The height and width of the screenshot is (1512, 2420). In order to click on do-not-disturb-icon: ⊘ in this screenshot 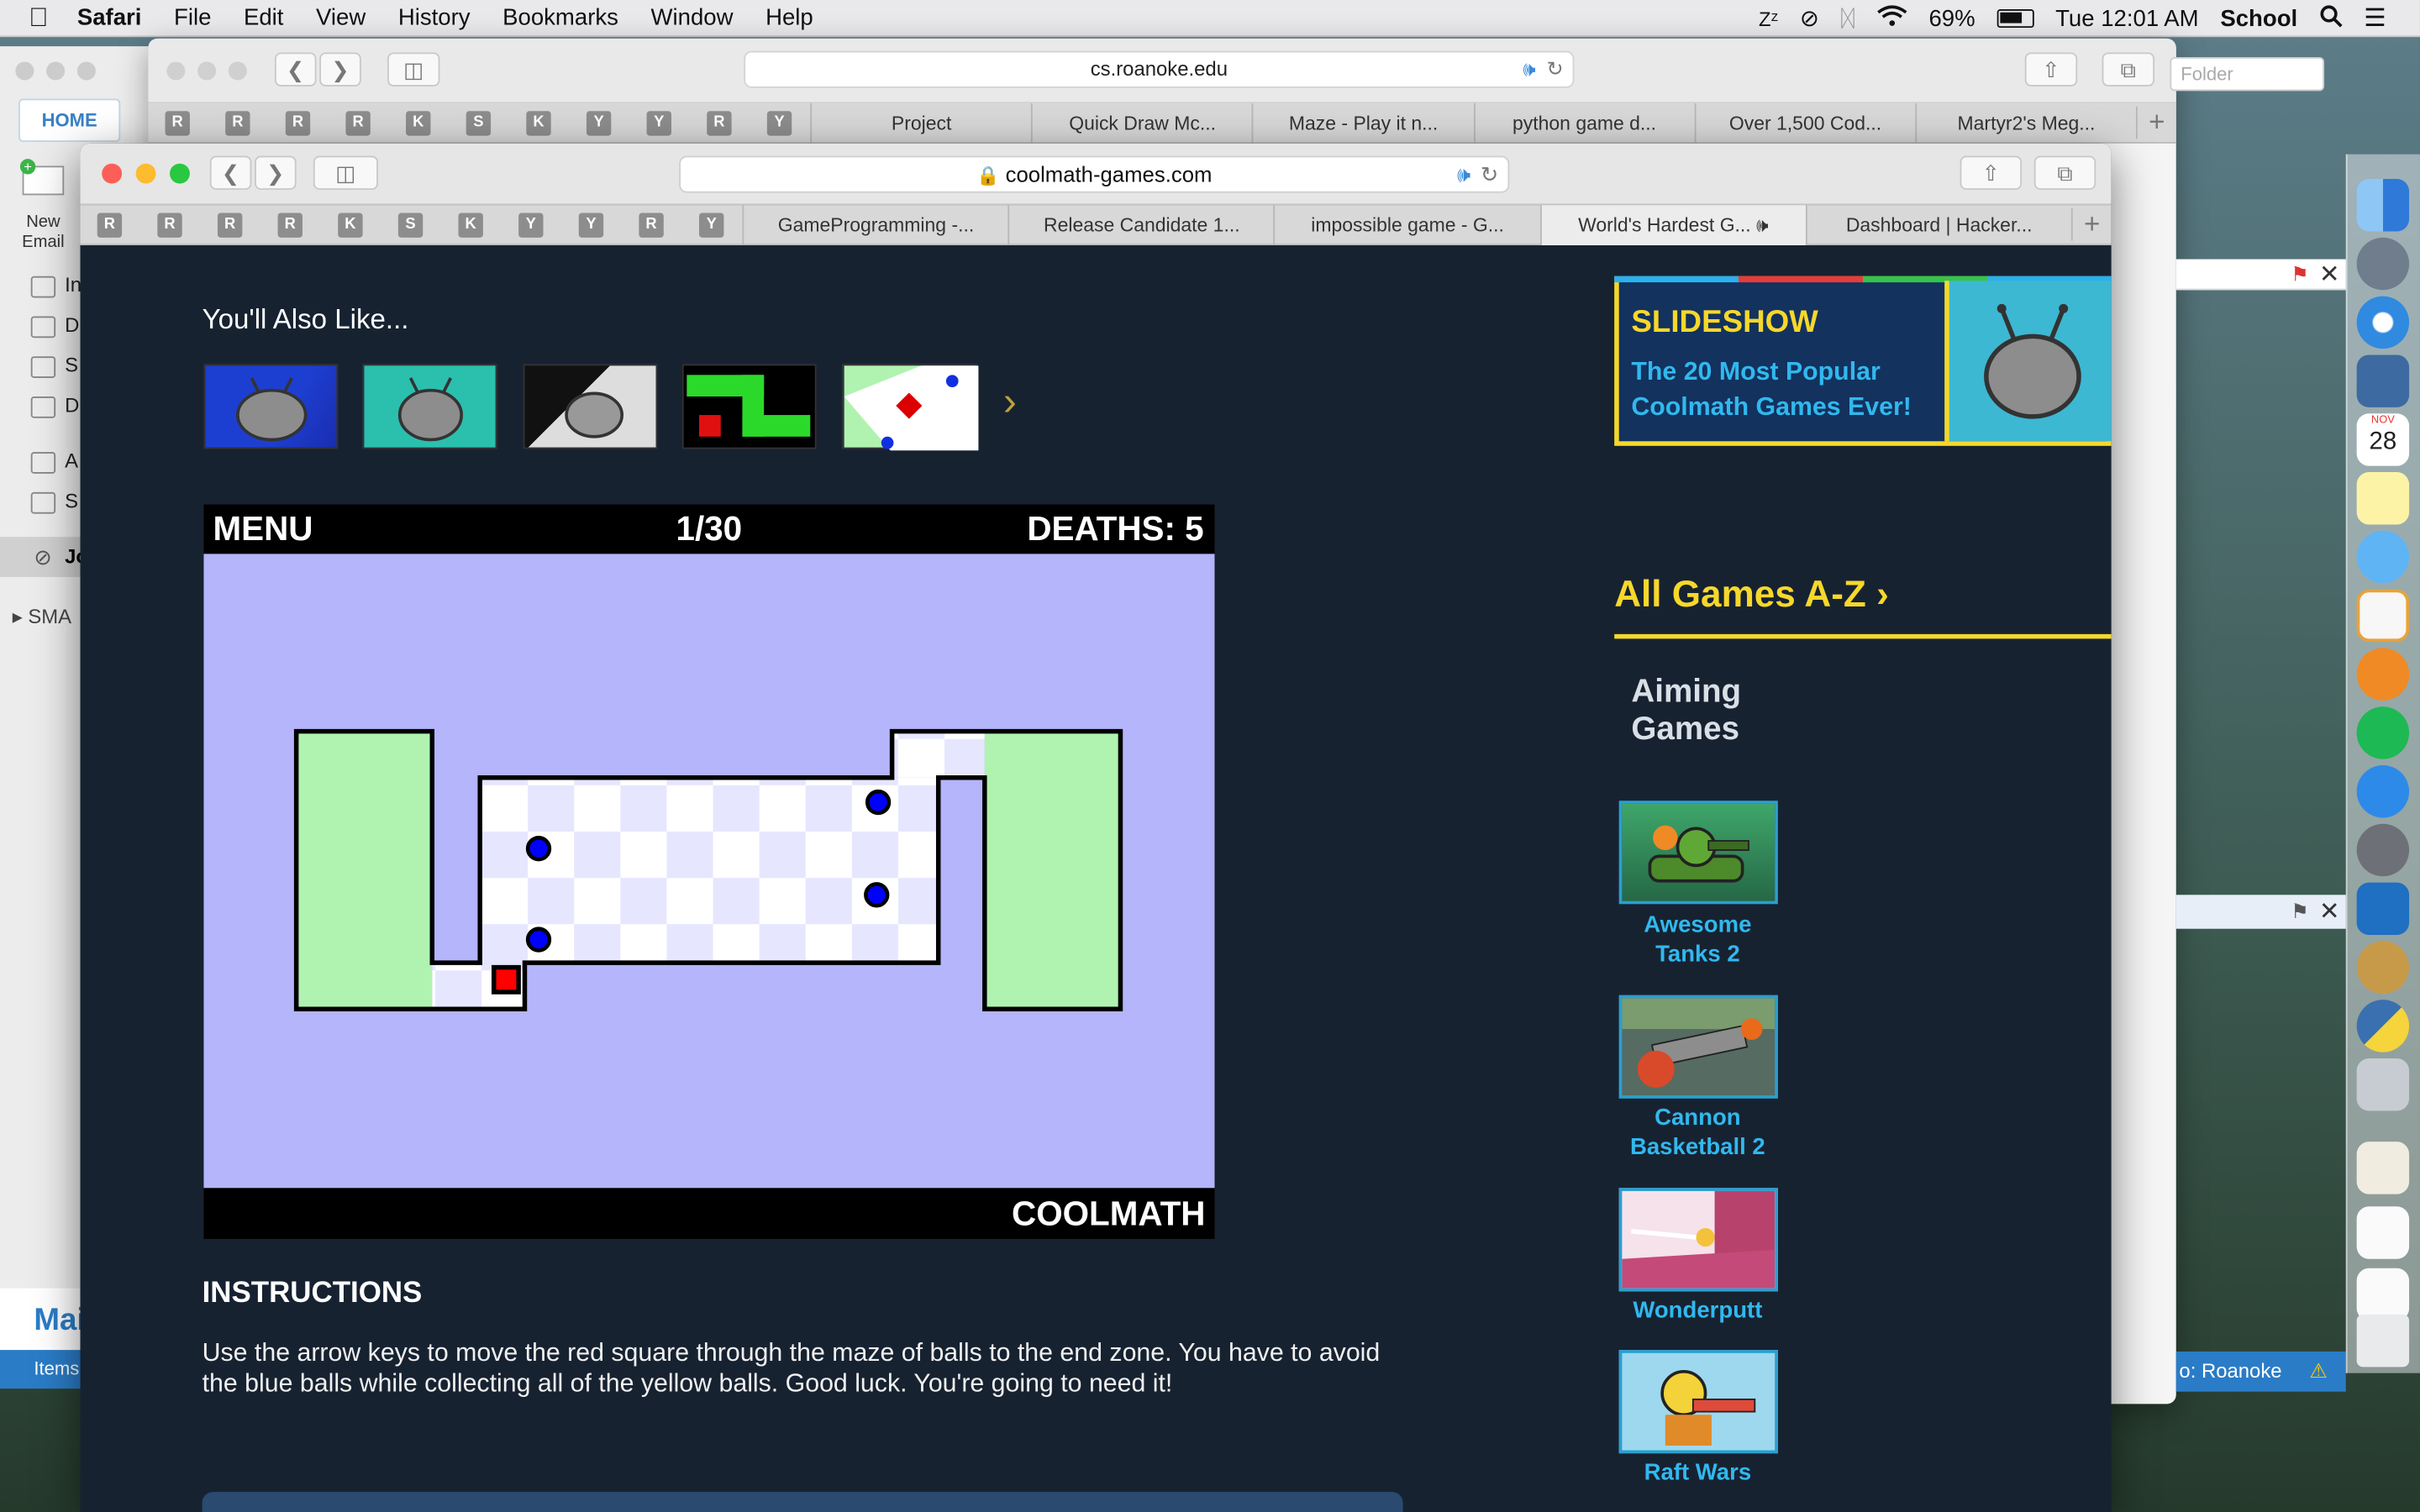, I will do `click(1809, 18)`.